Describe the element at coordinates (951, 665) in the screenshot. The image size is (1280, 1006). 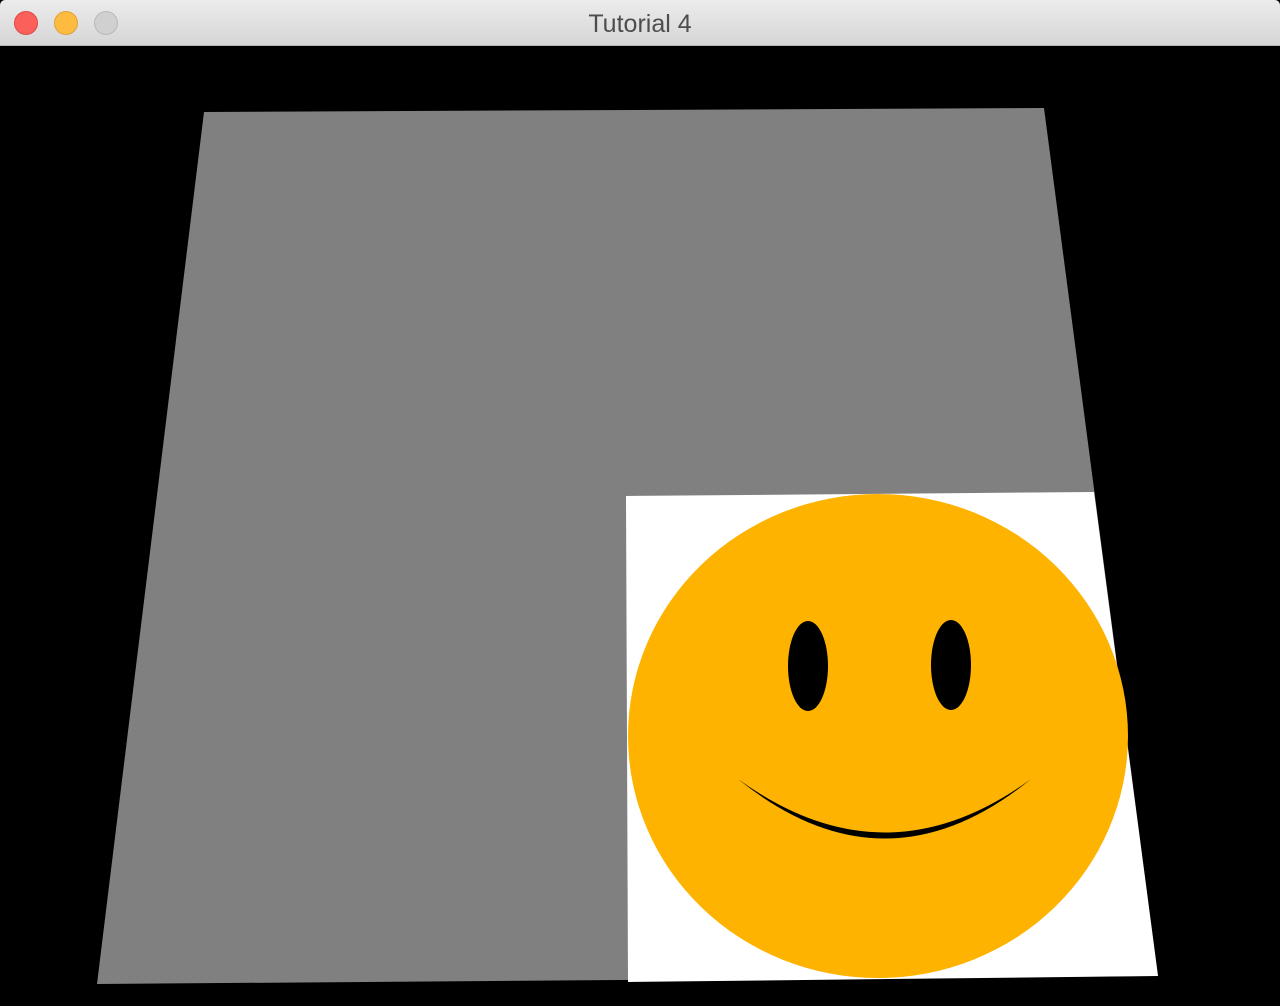
I see `right-eye` at that location.